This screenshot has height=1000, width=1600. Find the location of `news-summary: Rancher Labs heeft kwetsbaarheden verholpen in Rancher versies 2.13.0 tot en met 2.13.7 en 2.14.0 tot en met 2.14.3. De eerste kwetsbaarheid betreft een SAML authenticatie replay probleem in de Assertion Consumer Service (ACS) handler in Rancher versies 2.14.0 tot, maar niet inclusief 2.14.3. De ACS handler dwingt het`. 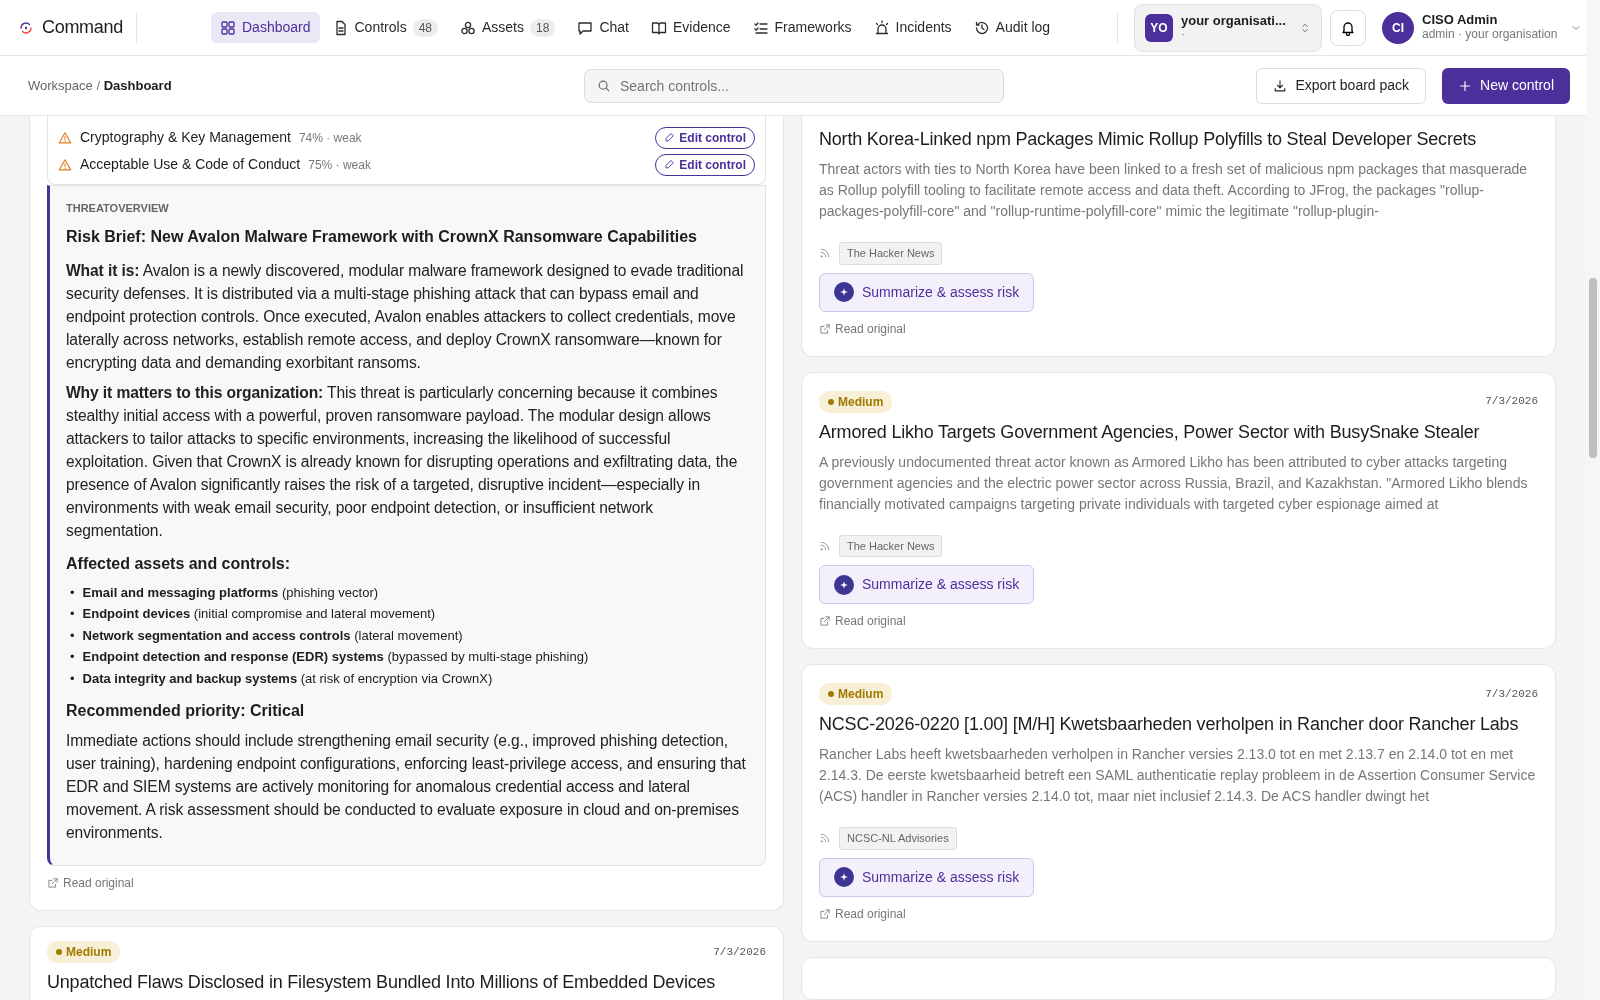

news-summary: Rancher Labs heeft kwetsbaarheden verholpen in Rancher versies 2.13.0 tot en met 2.13.7 en 2.14.0 tot en met 2.14.3. De eerste kwetsbaarheid betreft een SAML authenticatie replay probleem in de Assertion Consumer Service (ACS) handler in Rancher versies 2.14.0 tot, maar niet inclusief 2.14.3. De ACS handler dwingt het is located at coordinates (1178, 775).